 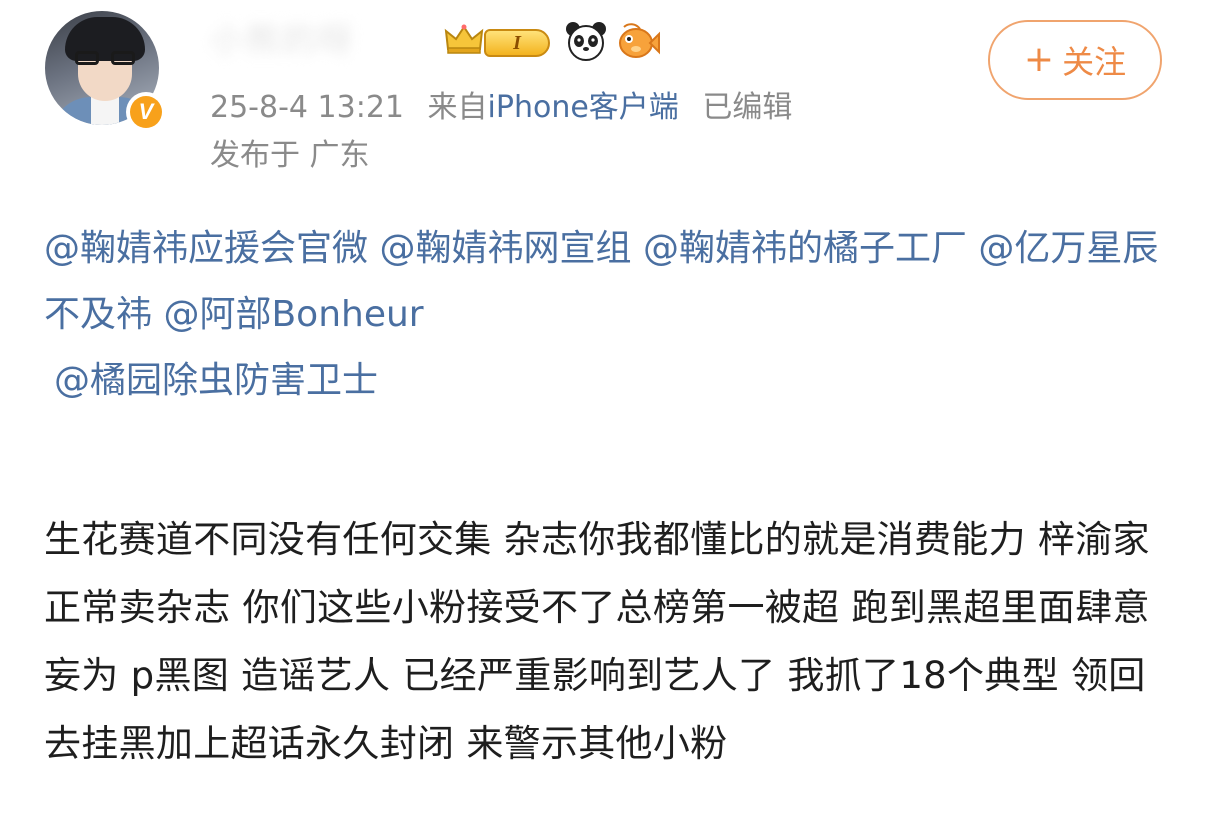 What do you see at coordinates (105, 111) in the screenshot?
I see `avatar-shirt` at bounding box center [105, 111].